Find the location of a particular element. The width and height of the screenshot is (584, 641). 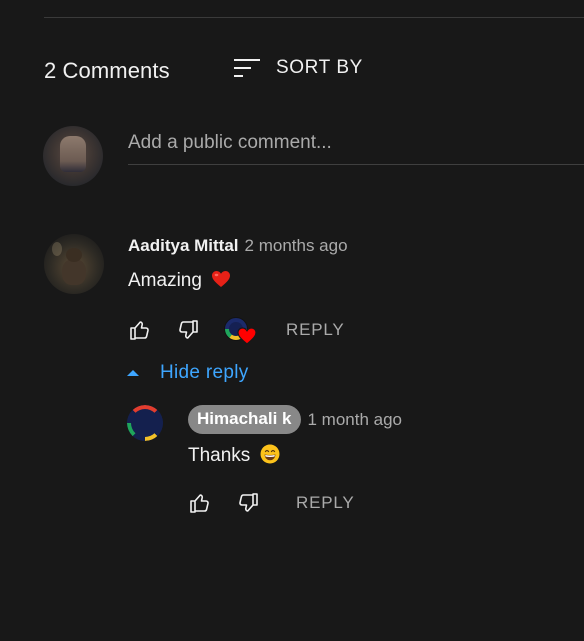

comment-header: Aaditya Mittal 2 months ago is located at coordinates (238, 246).